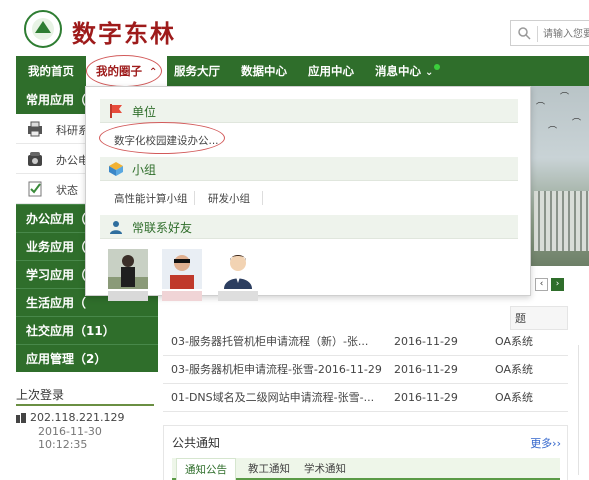 The width and height of the screenshot is (589, 480). Describe the element at coordinates (116, 169) in the screenshot. I see `cube-icon` at that location.